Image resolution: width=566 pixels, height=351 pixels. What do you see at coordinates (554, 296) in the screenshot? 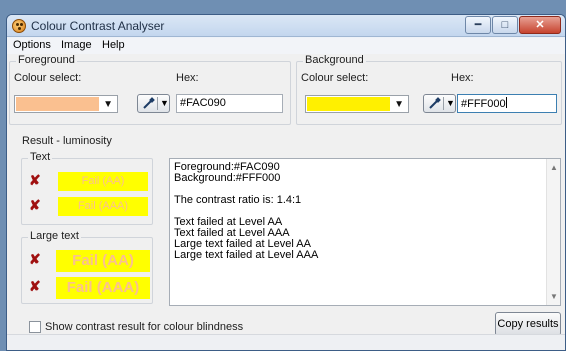
I see `scroll-down-icon: ▼` at bounding box center [554, 296].